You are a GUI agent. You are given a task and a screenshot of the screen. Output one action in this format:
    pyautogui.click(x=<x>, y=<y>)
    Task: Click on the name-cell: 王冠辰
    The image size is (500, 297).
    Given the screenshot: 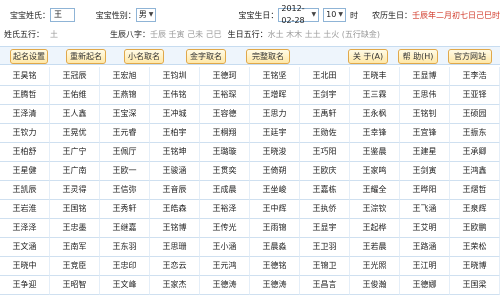 What is the action you would take?
    pyautogui.click(x=75, y=76)
    